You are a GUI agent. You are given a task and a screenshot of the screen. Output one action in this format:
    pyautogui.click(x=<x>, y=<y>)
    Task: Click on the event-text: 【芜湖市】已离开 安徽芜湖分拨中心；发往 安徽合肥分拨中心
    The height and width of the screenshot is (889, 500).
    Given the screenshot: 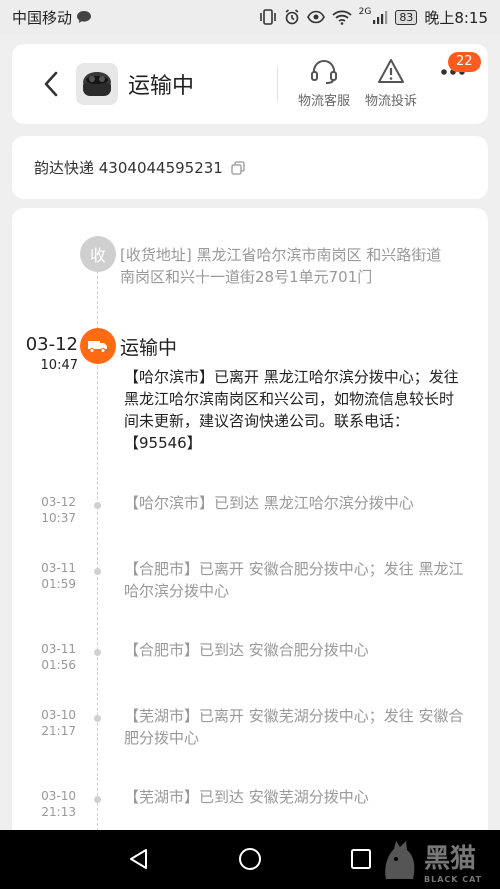 What is the action you would take?
    pyautogui.click(x=294, y=727)
    